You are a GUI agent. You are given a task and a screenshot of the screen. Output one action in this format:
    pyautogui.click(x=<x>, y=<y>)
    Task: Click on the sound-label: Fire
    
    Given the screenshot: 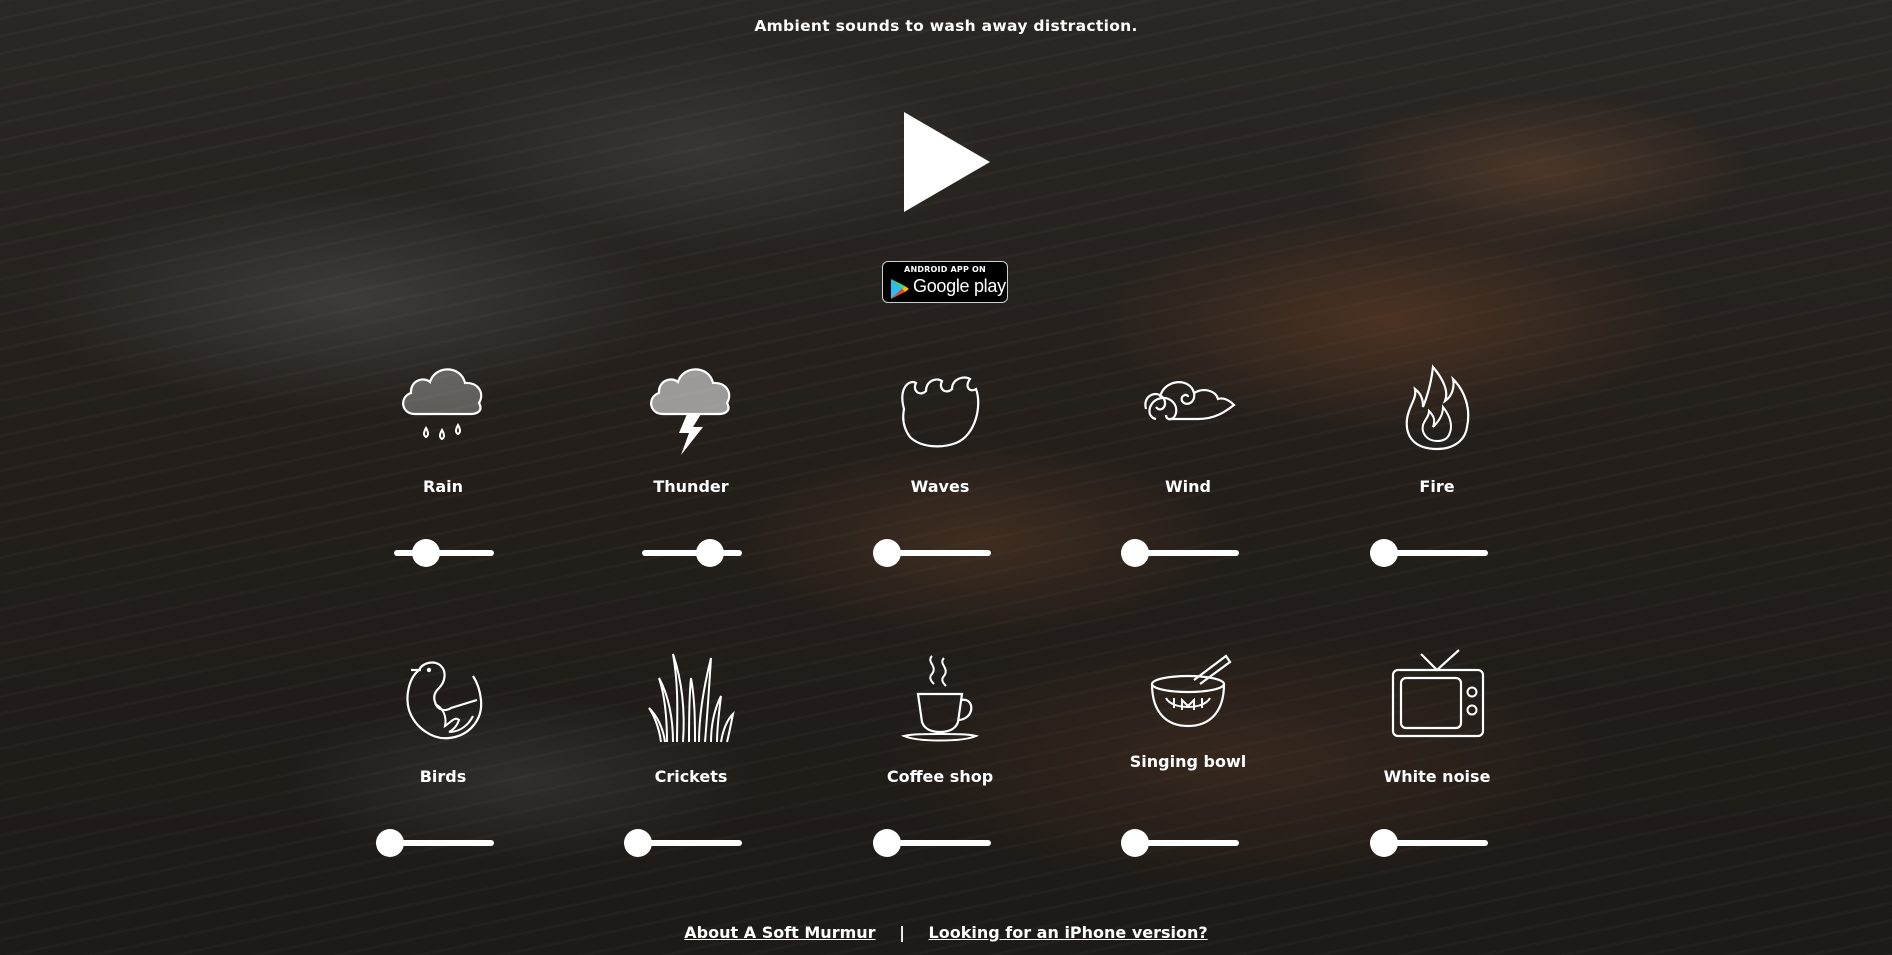 What is the action you would take?
    pyautogui.click(x=1437, y=486)
    